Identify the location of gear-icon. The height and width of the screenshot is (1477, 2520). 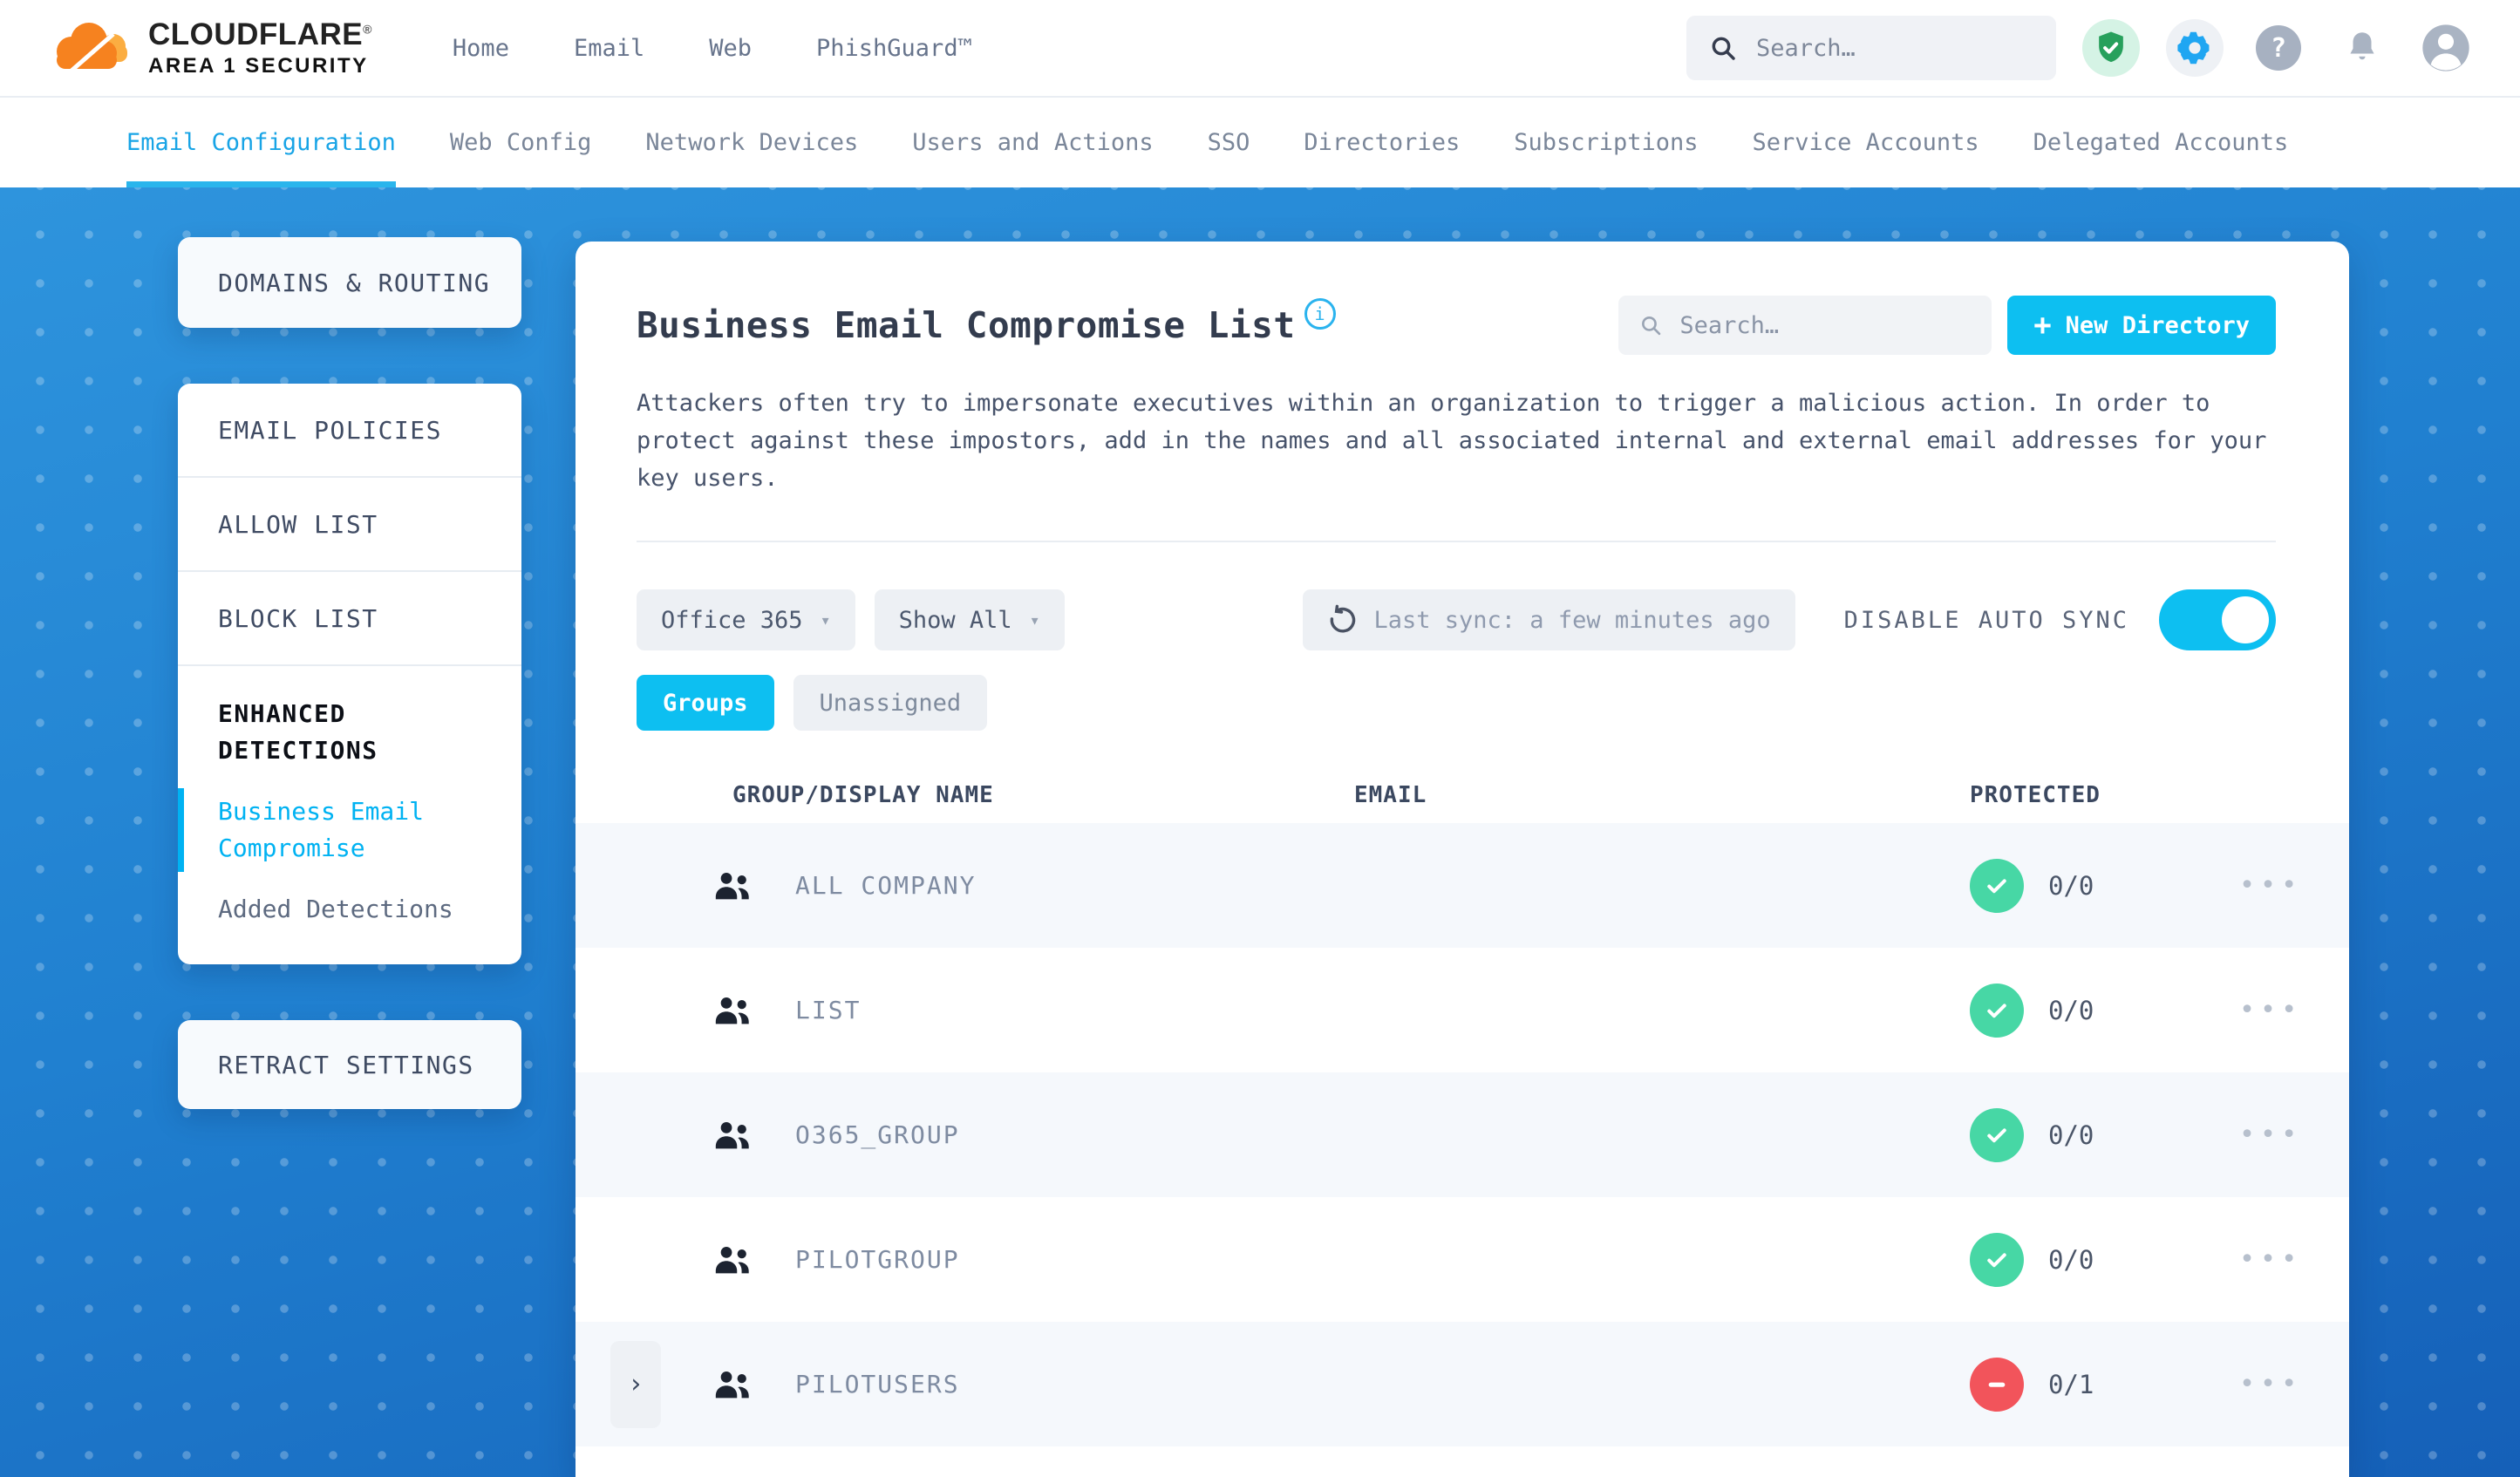
(2193, 48).